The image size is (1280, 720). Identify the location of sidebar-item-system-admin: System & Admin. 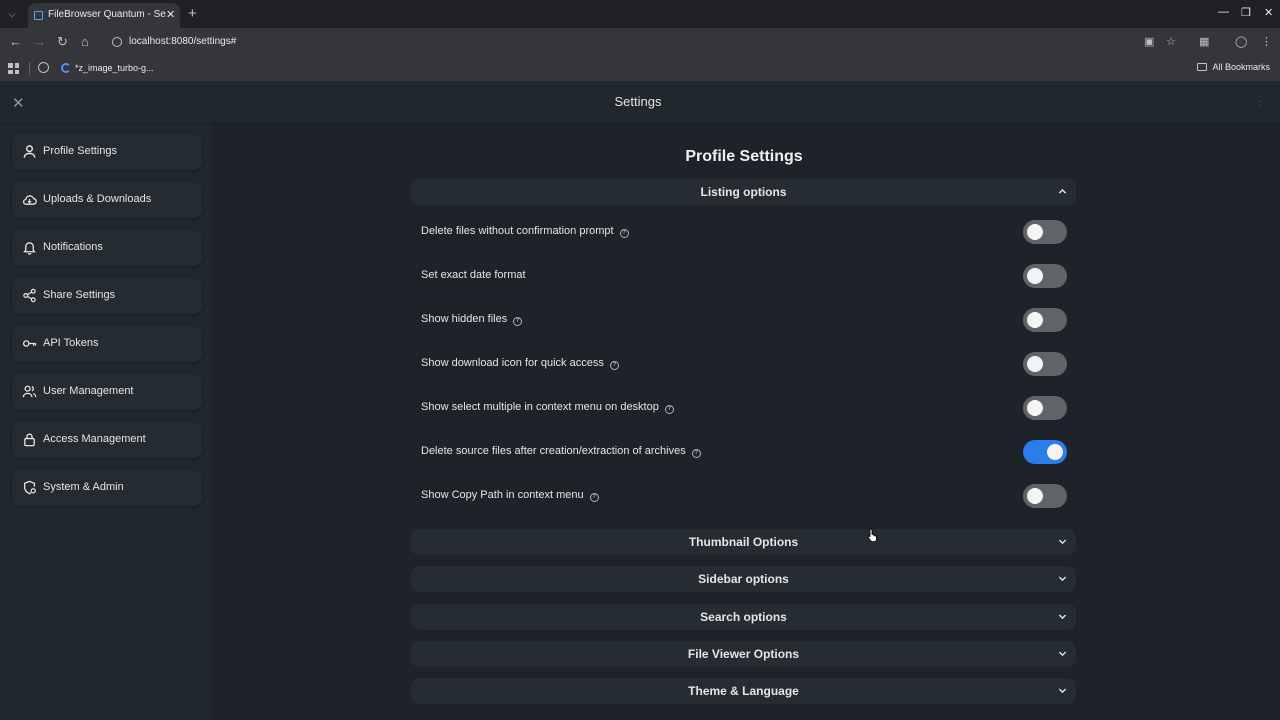
(107, 488).